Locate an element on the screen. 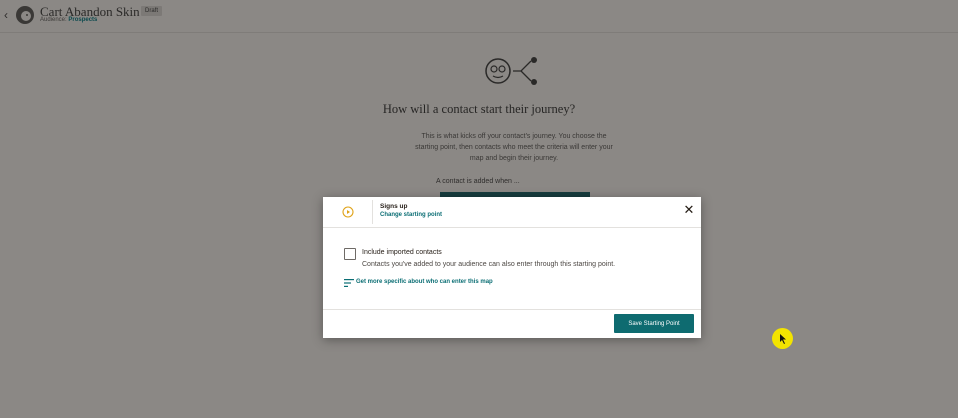 Image resolution: width=958 pixels, height=418 pixels. close-icon: ✕ is located at coordinates (689, 210).